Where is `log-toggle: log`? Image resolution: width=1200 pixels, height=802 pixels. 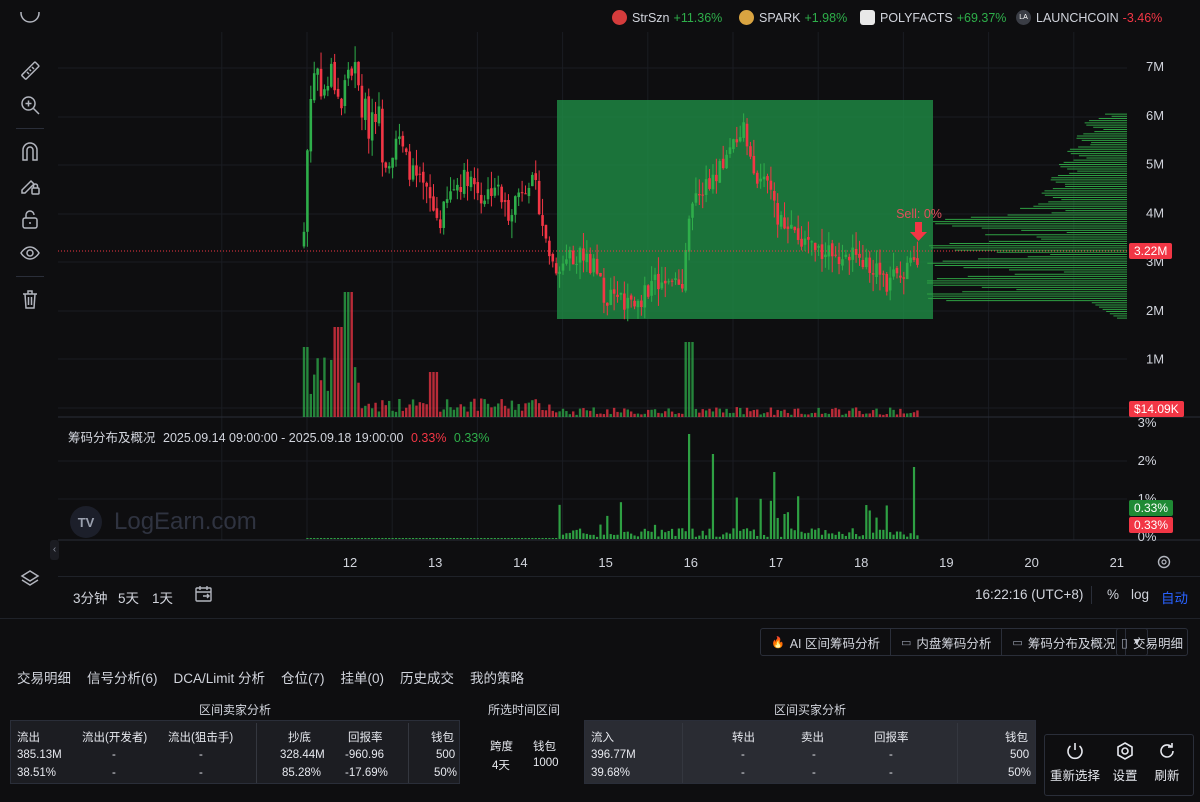
log-toggle: log is located at coordinates (1140, 594).